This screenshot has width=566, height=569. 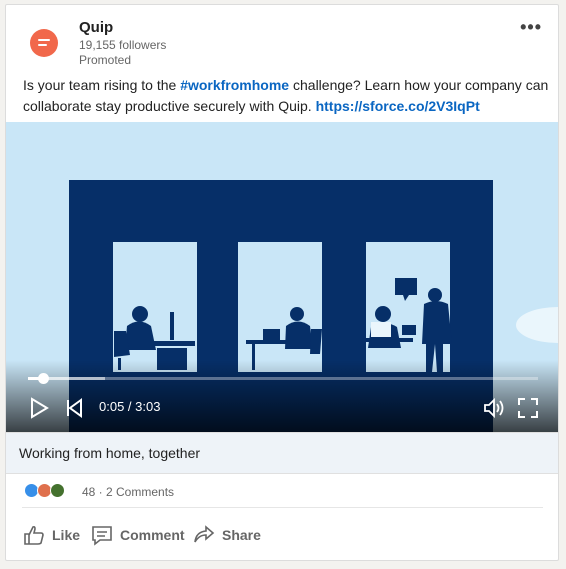 I want to click on post-header: Quip 19,155 followers Promoted •••, so click(x=282, y=41).